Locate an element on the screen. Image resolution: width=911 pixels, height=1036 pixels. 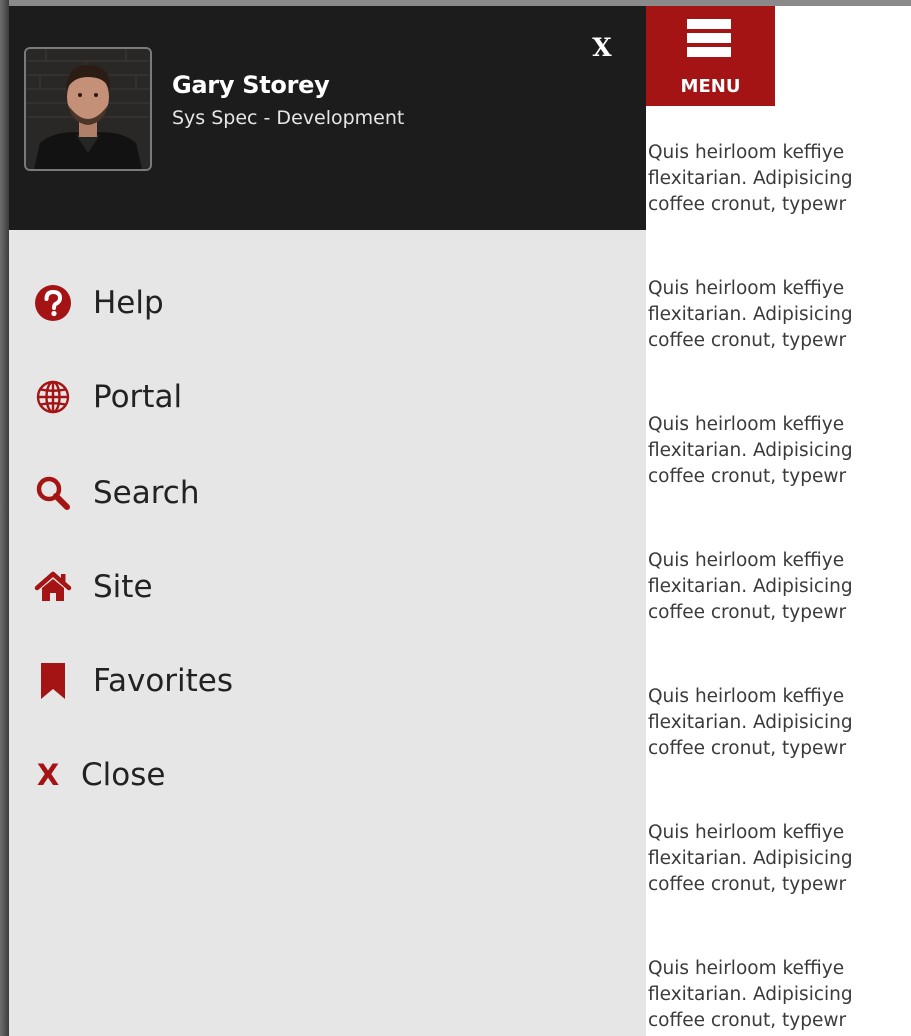
nav-item-close: X Close is located at coordinates (99, 775).